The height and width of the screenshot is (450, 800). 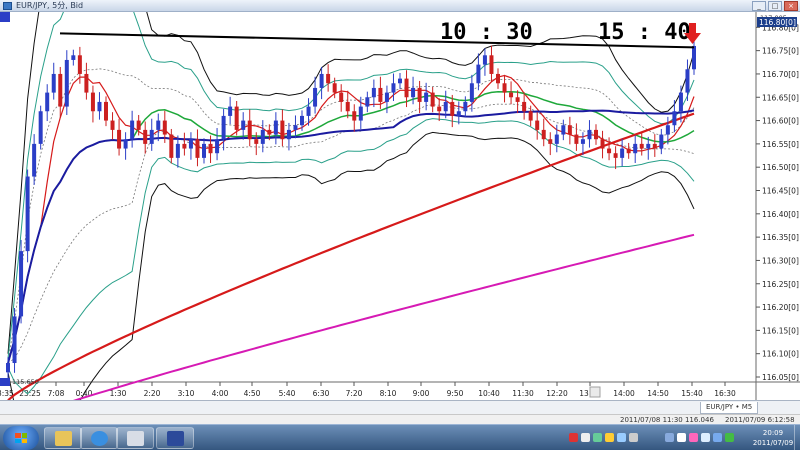 What do you see at coordinates (780, 51) in the screenshot?
I see `price-tick-label: 116.75[0]` at bounding box center [780, 51].